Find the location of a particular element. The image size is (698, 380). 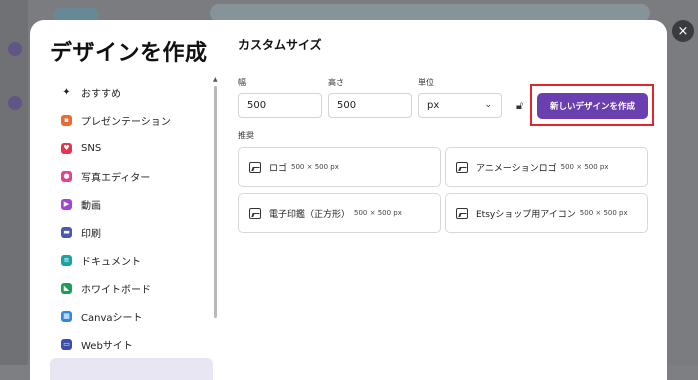

whiteboard-icon: ◣ is located at coordinates (66, 288).